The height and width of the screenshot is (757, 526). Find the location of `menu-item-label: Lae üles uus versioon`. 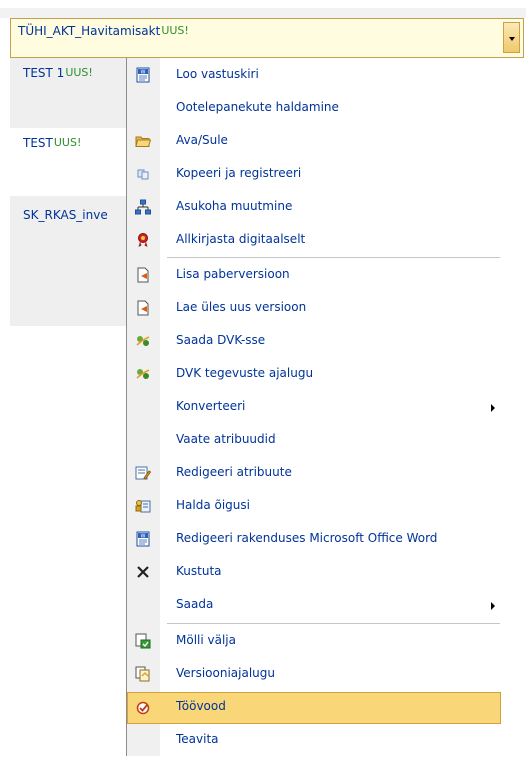

menu-item-label: Lae üles uus versioon is located at coordinates (241, 307).